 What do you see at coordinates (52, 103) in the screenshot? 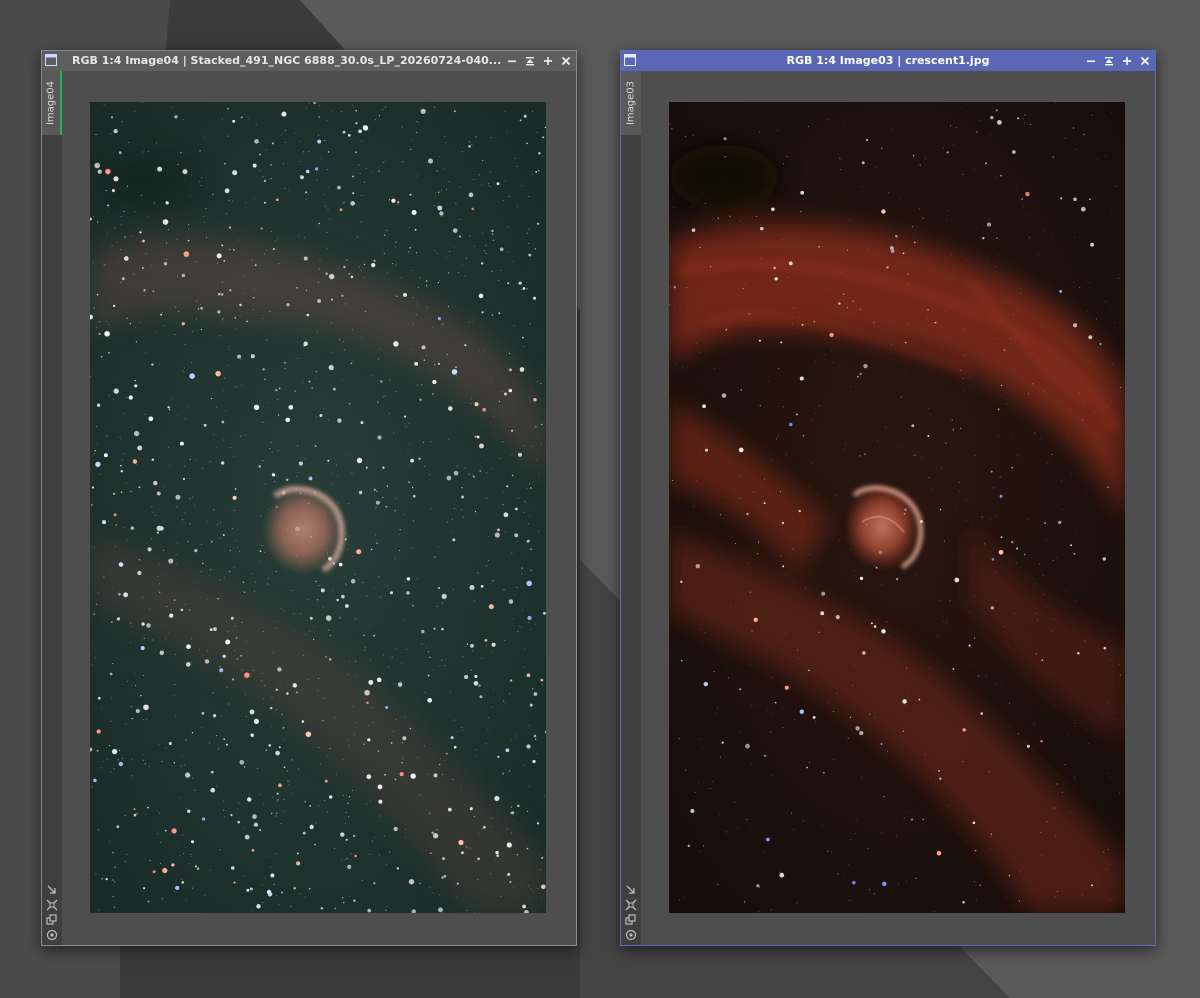
I see `tab-image04: Image04` at bounding box center [52, 103].